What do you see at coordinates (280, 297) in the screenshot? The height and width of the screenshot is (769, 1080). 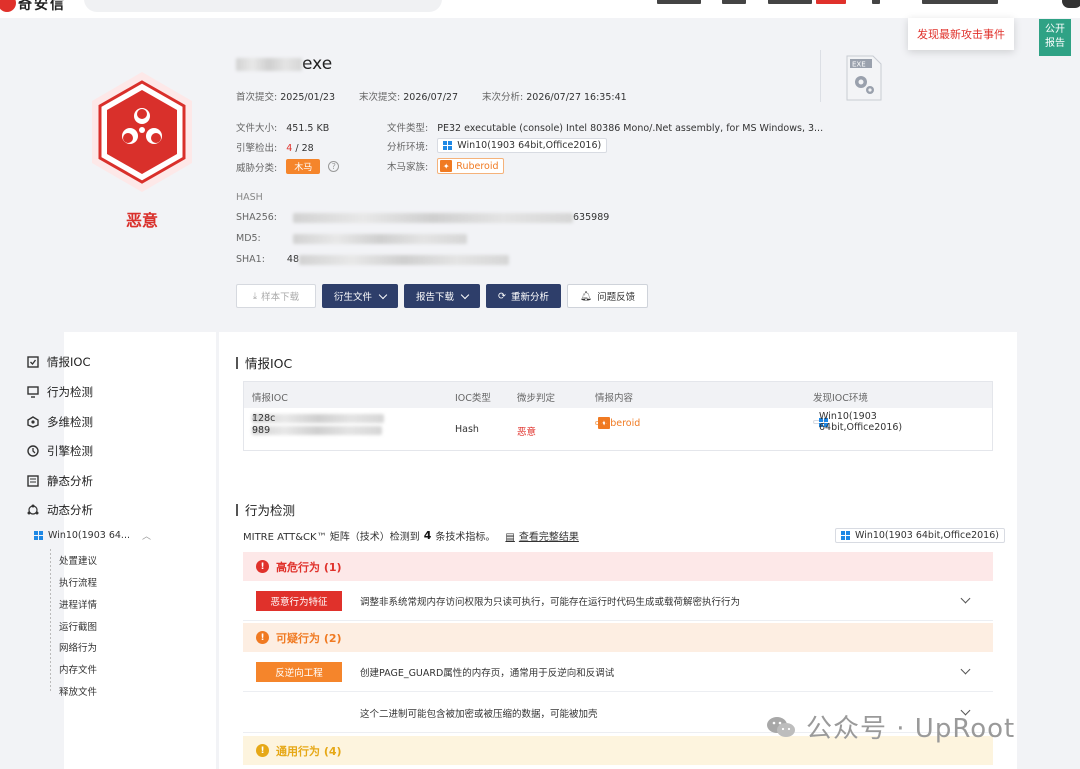 I see `sample-download-label: 样本下载` at bounding box center [280, 297].